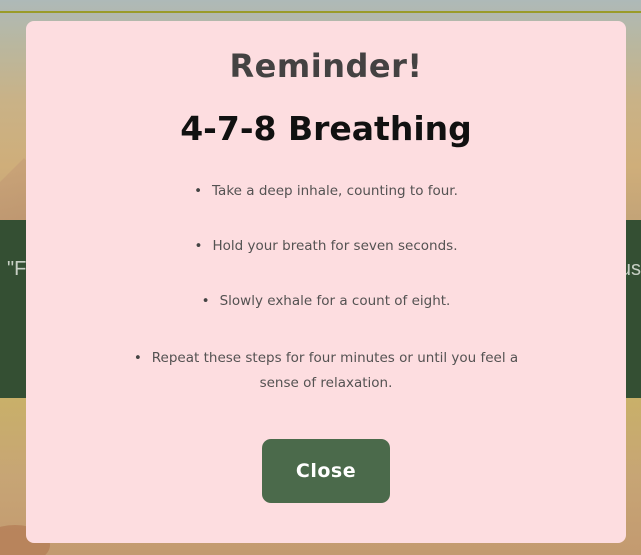 This screenshot has height=555, width=641. I want to click on step-text: Slowly exhale for a count of eight., so click(335, 301).